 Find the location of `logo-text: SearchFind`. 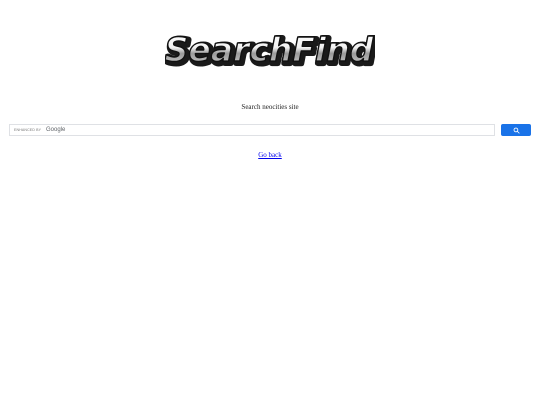

logo-text: SearchFind is located at coordinates (269, 49).